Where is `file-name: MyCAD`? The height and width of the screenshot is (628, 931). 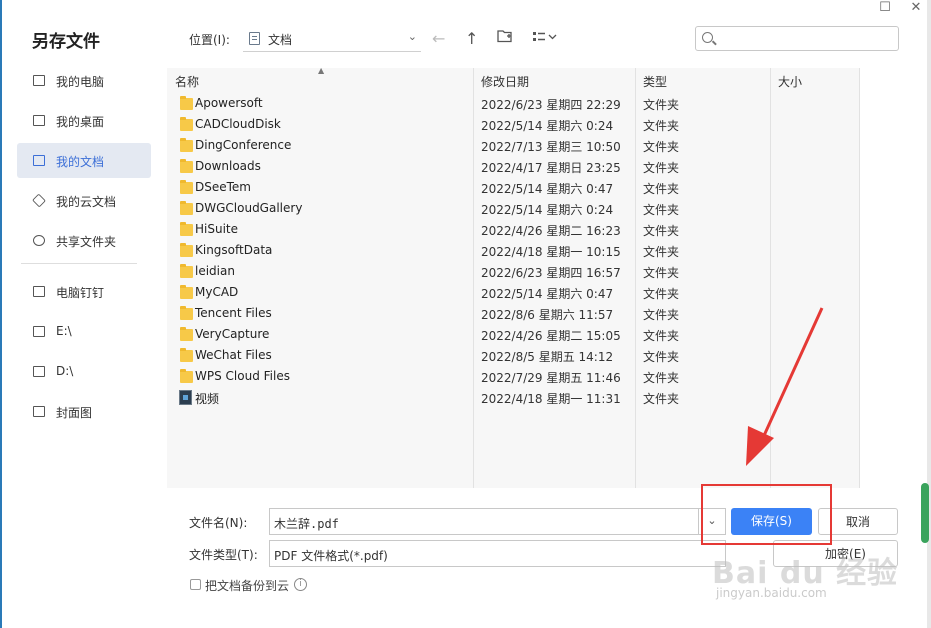 file-name: MyCAD is located at coordinates (217, 292).